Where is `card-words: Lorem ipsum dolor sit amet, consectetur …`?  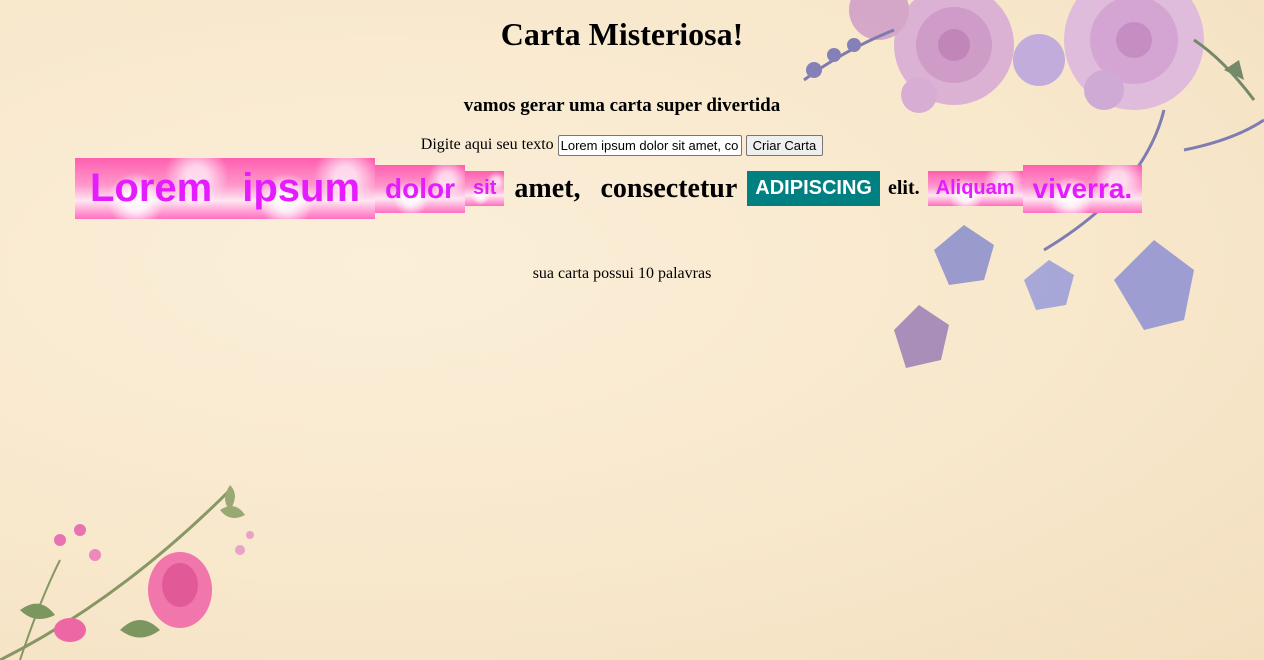 card-words: Lorem ipsum dolor sit amet, consectetur … is located at coordinates (635, 188).